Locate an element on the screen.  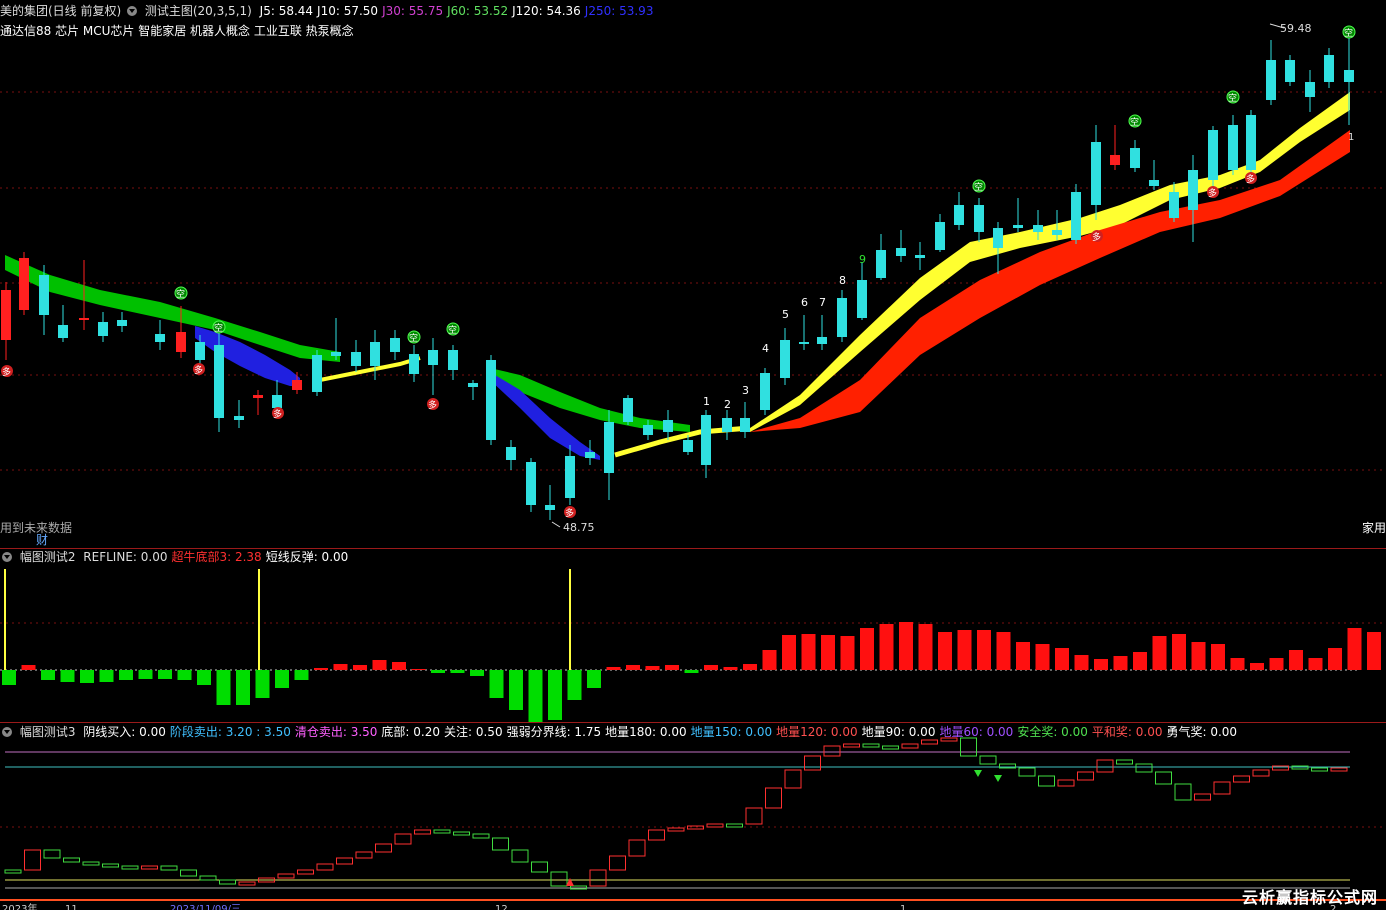
count-label: 6 is located at coordinates (804, 302).